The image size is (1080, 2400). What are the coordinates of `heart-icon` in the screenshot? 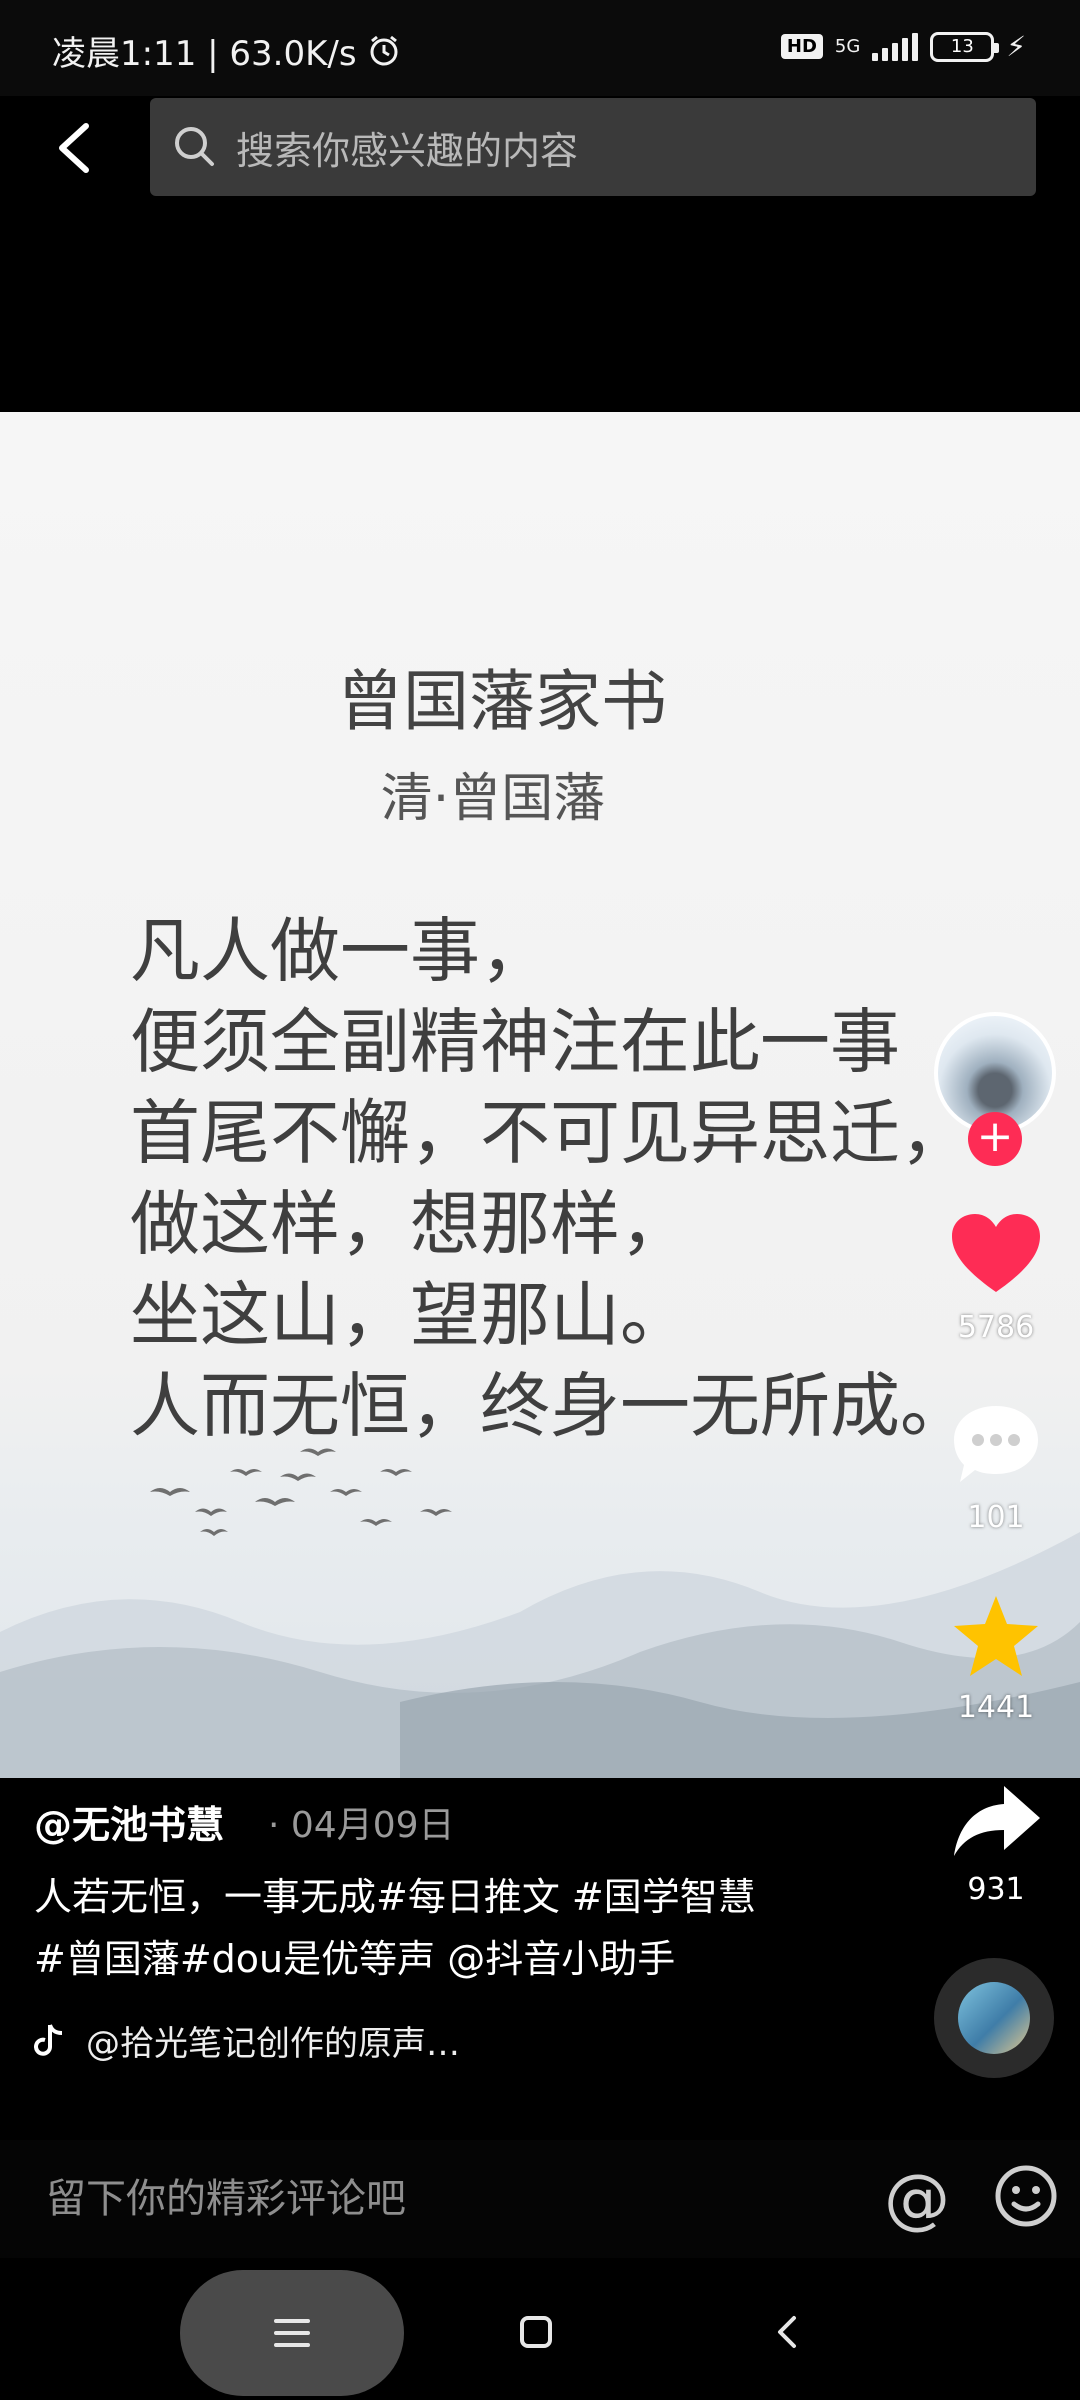 It's located at (996, 1254).